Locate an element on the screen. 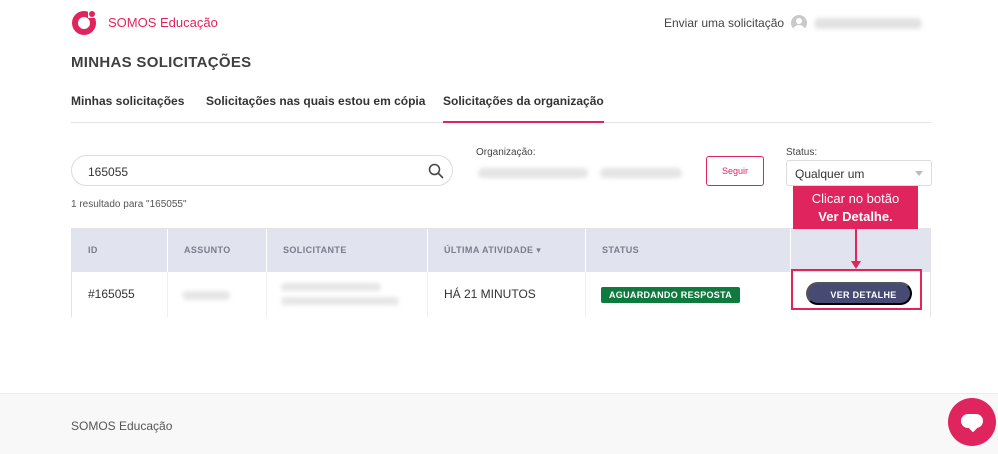 The image size is (998, 454). chevron-down-icon is located at coordinates (919, 173).